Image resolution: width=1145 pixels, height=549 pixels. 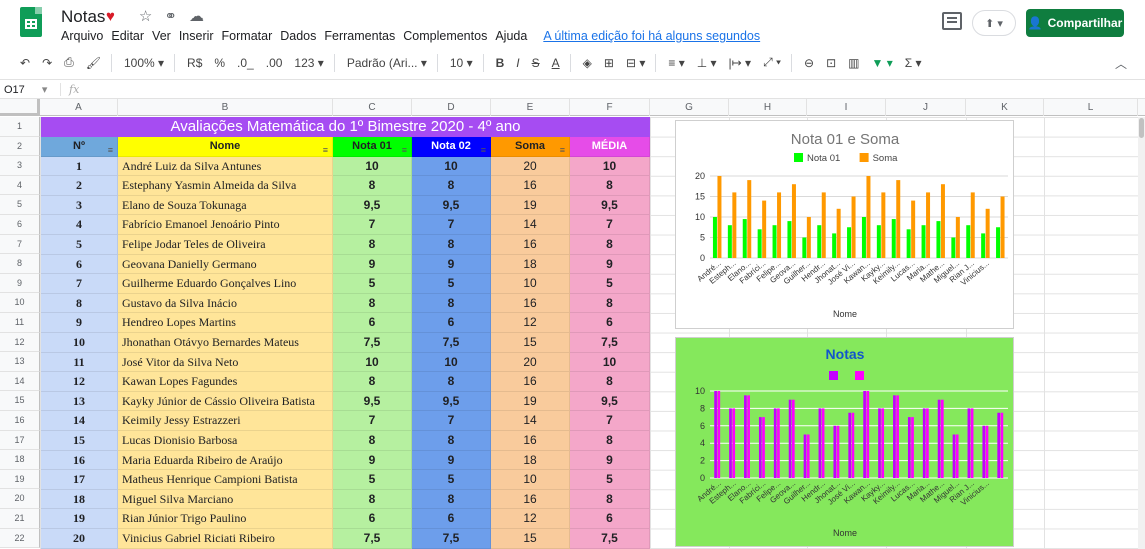 I want to click on row-header-22: 22, so click(x=20, y=538).